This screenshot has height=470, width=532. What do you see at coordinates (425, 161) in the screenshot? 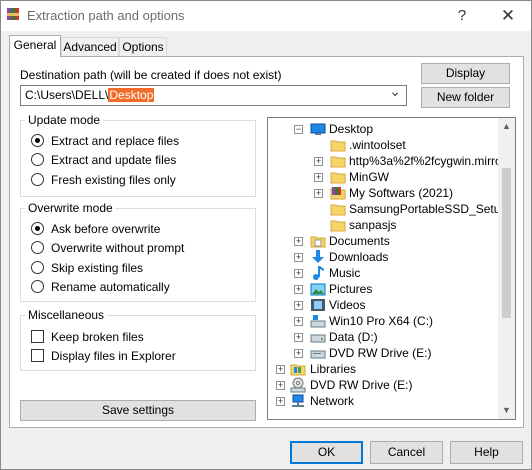
I see `tree-item-label: http%3a%2f%2fcygwin.mirro` at bounding box center [425, 161].